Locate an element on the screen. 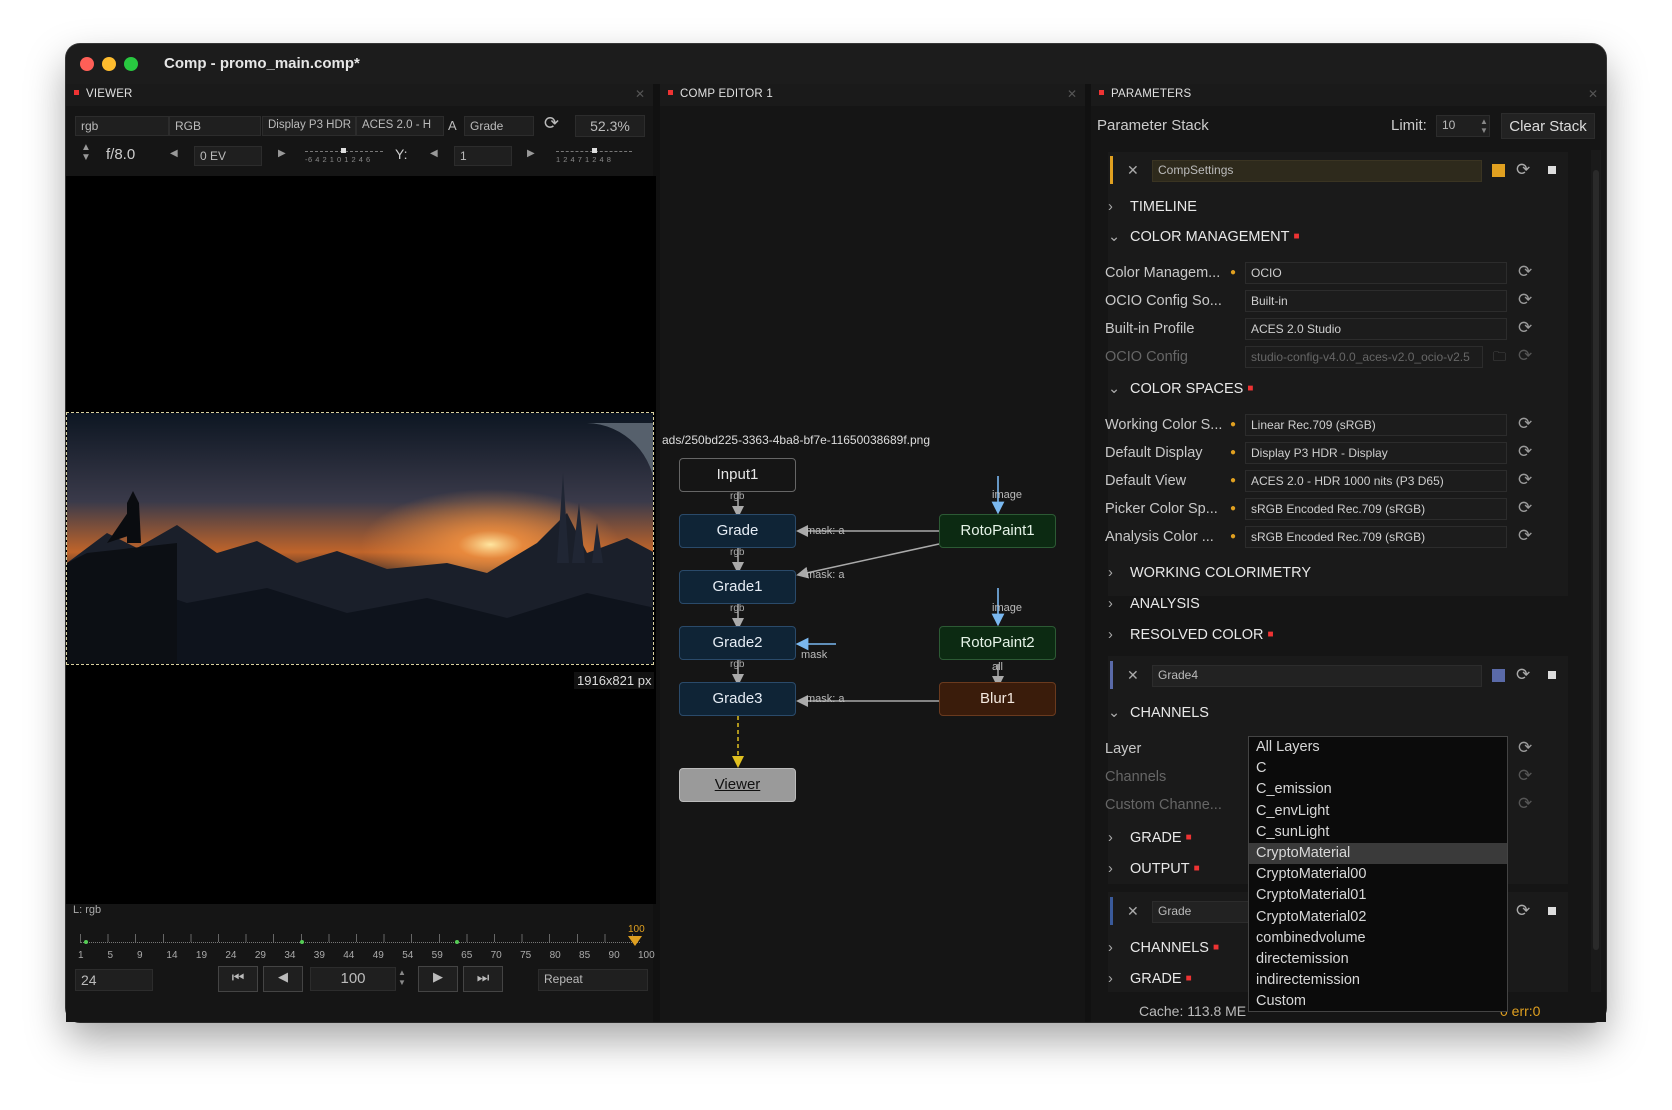  layer-option: C_sunLight is located at coordinates (1378, 832).